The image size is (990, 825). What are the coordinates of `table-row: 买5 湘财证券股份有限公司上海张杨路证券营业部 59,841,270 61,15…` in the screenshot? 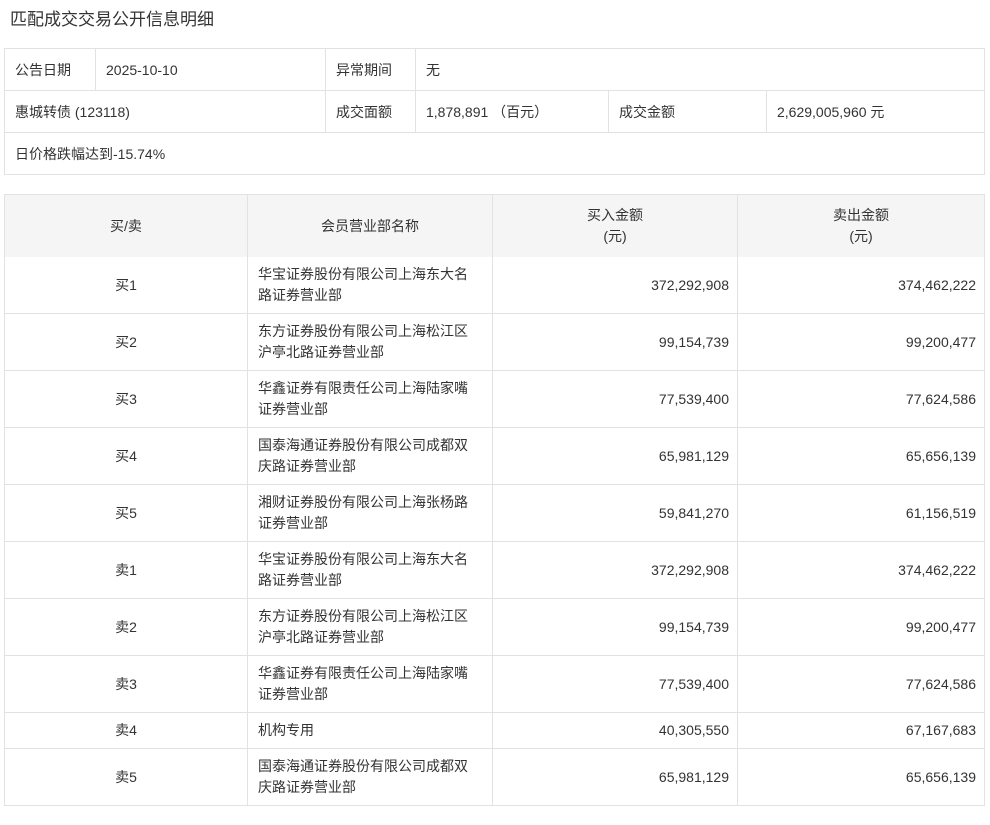 It's located at (494, 512).